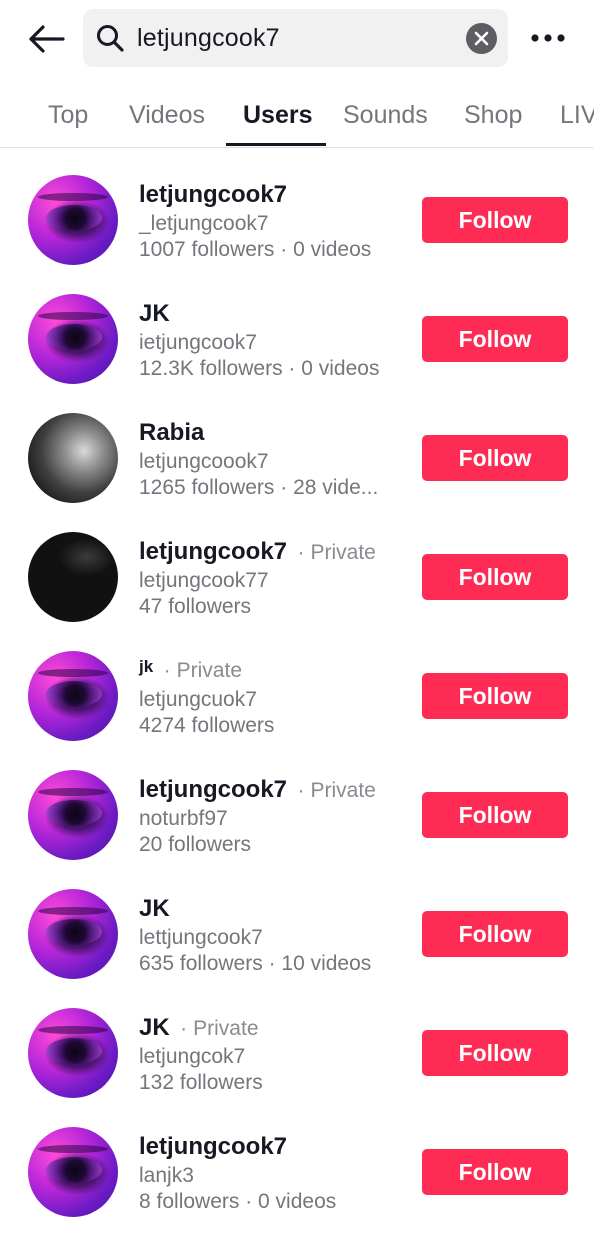  Describe the element at coordinates (204, 461) in the screenshot. I see `user-handle: letjungcoook7` at that location.